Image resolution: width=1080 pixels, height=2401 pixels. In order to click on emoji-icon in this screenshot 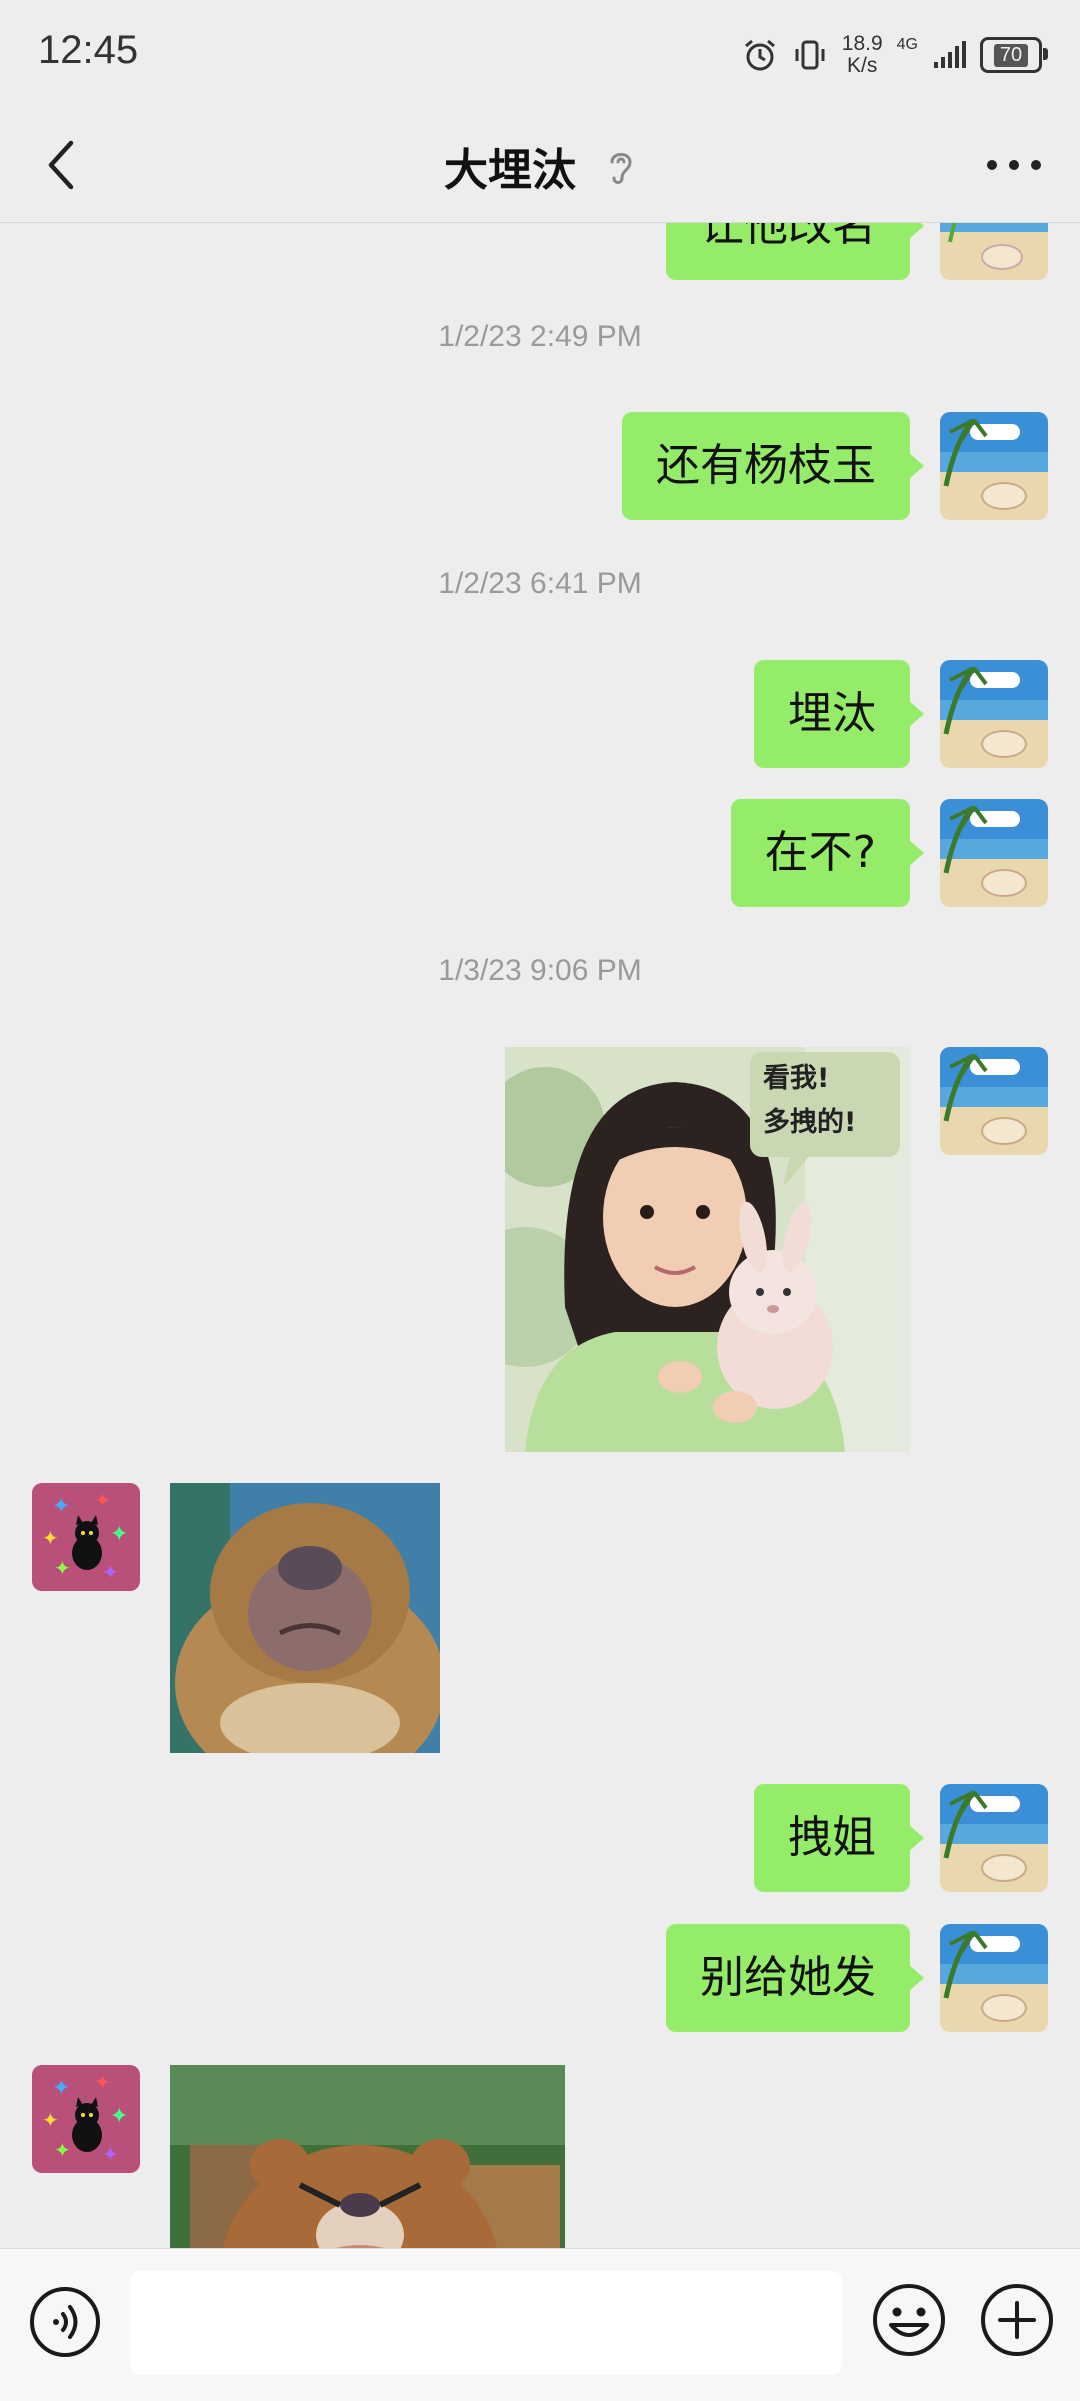, I will do `click(909, 2320)`.